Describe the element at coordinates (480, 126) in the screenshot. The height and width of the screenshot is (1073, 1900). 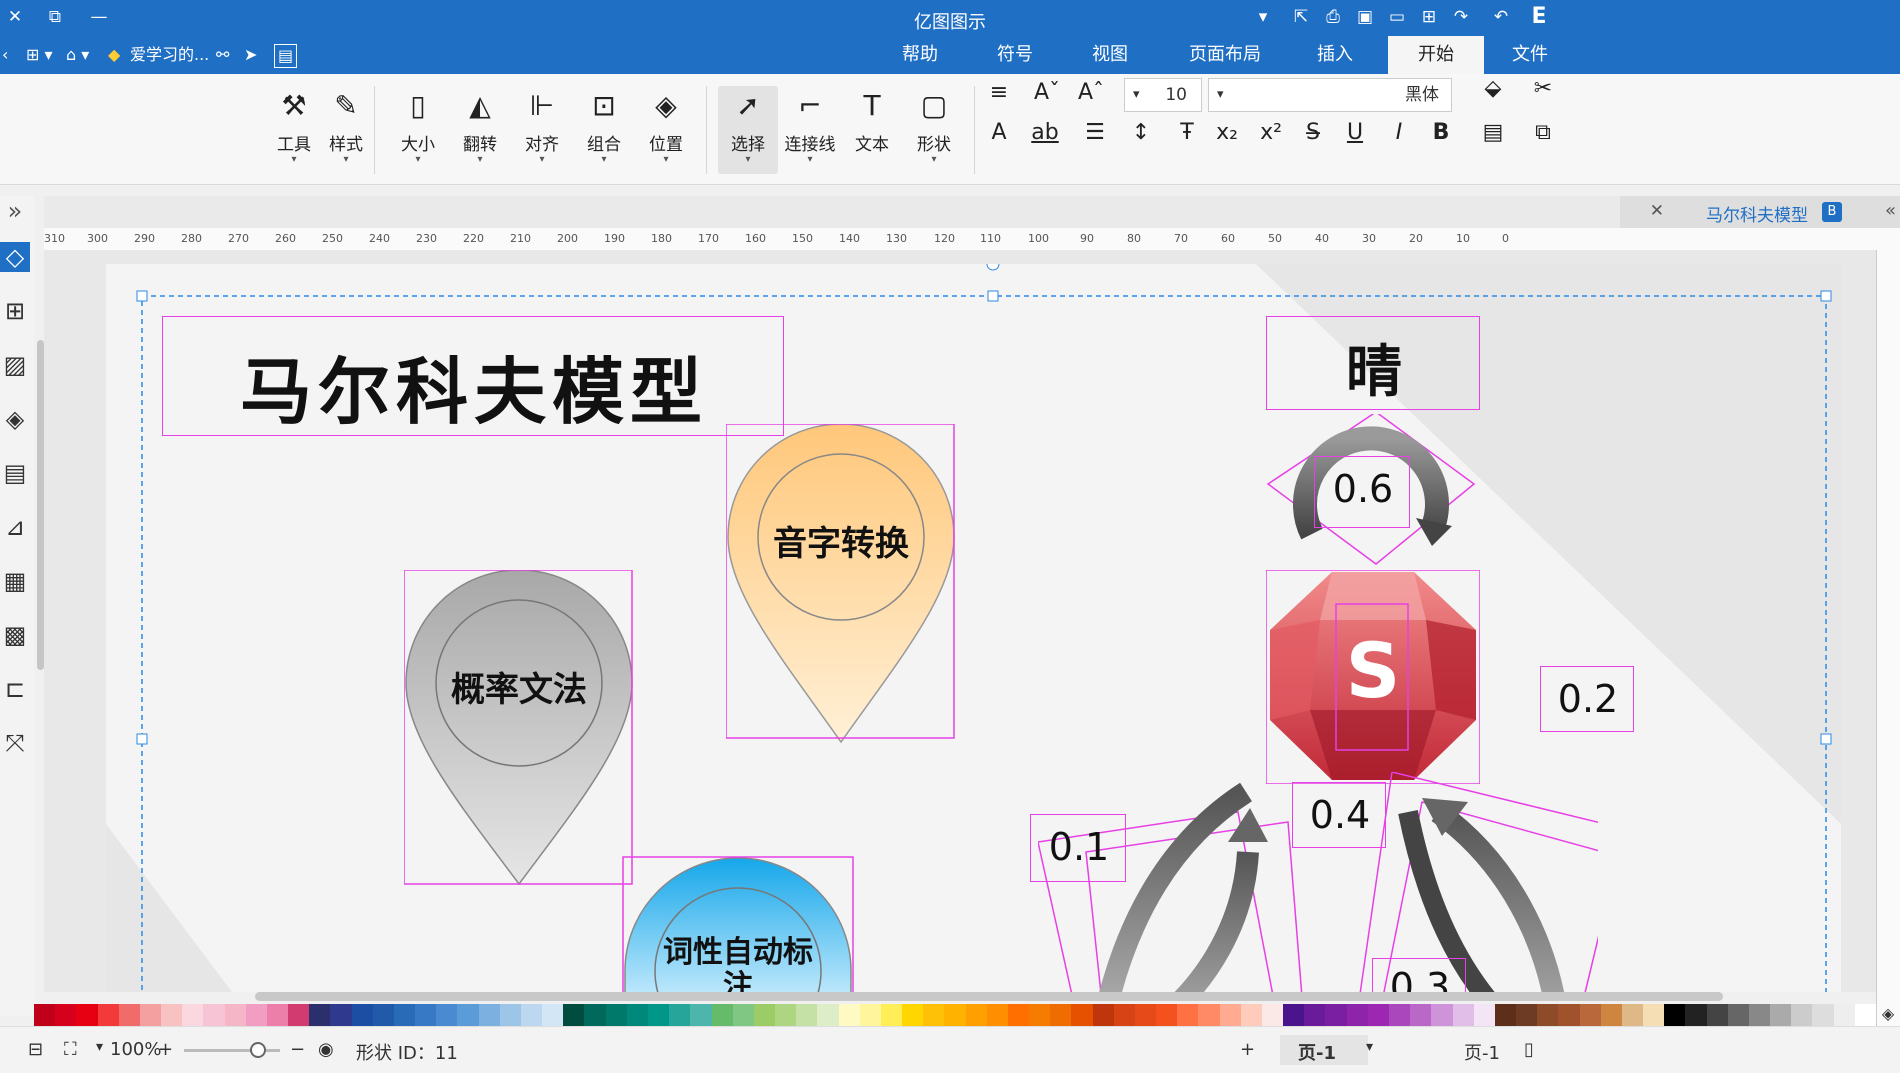
I see `flip-button: ◭ 翻转 ▾` at that location.